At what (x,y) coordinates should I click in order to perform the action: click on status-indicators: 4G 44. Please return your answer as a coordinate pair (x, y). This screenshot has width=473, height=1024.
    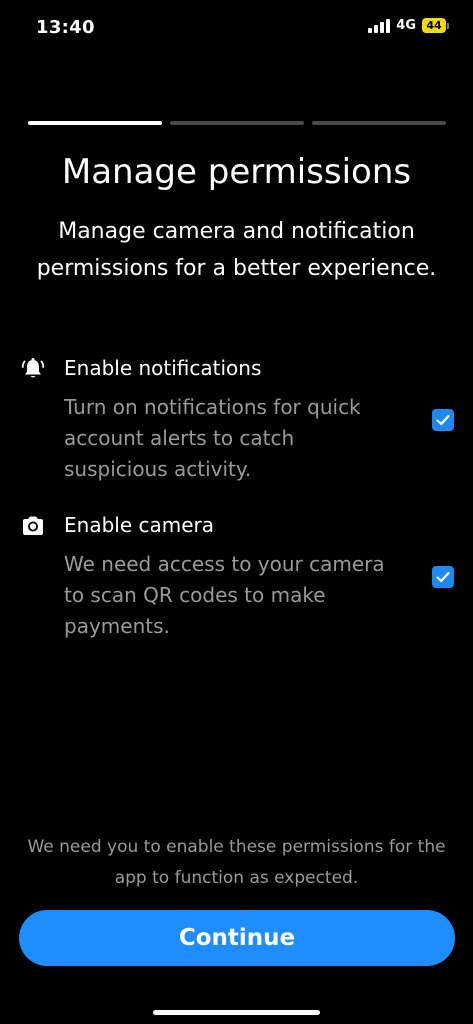
    Looking at the image, I should click on (408, 25).